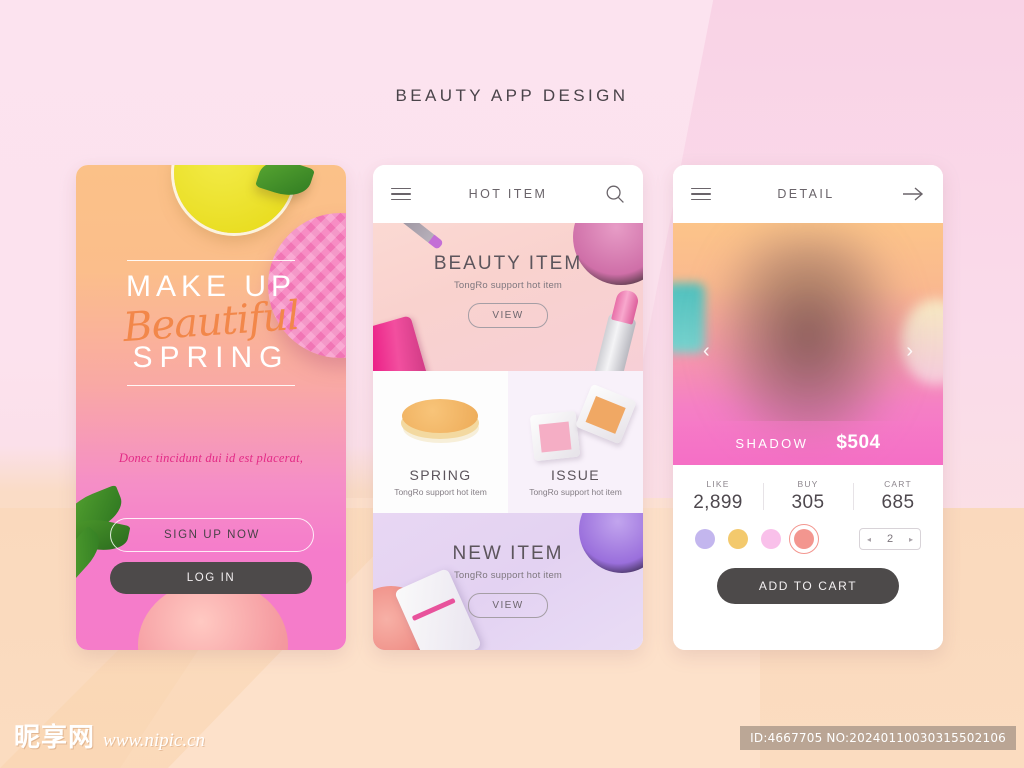 This screenshot has height=768, width=1024. What do you see at coordinates (55, 738) in the screenshot?
I see `watermark-logo: 昵享网` at bounding box center [55, 738].